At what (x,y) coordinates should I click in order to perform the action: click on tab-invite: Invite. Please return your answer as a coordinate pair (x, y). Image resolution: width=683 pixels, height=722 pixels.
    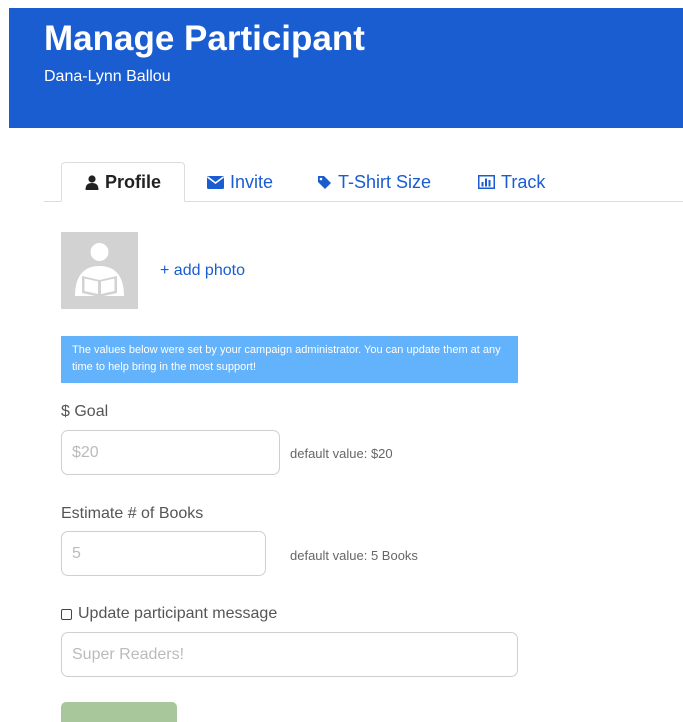
    Looking at the image, I should click on (240, 182).